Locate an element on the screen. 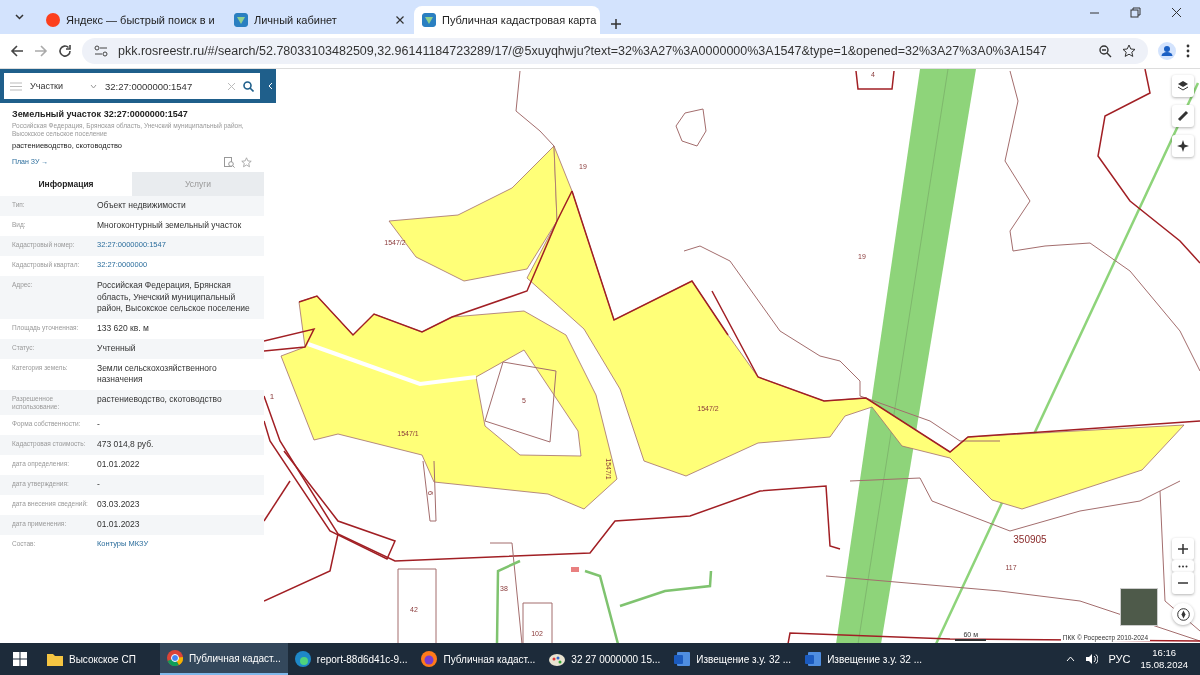 This screenshot has width=1200, height=675. reload-icon is located at coordinates (65, 51).